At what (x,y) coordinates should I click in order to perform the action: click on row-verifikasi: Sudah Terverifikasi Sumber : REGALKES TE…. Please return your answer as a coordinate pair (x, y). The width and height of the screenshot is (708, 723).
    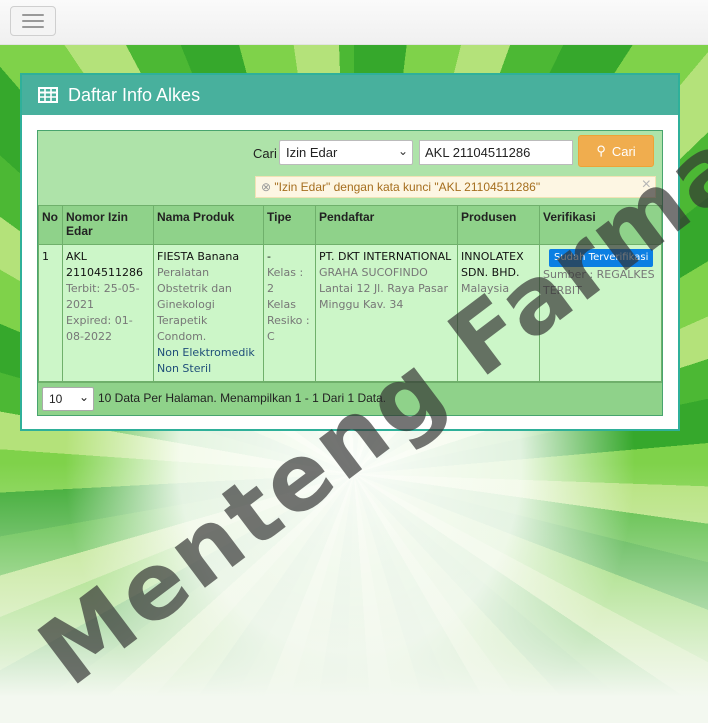
    Looking at the image, I should click on (600, 313).